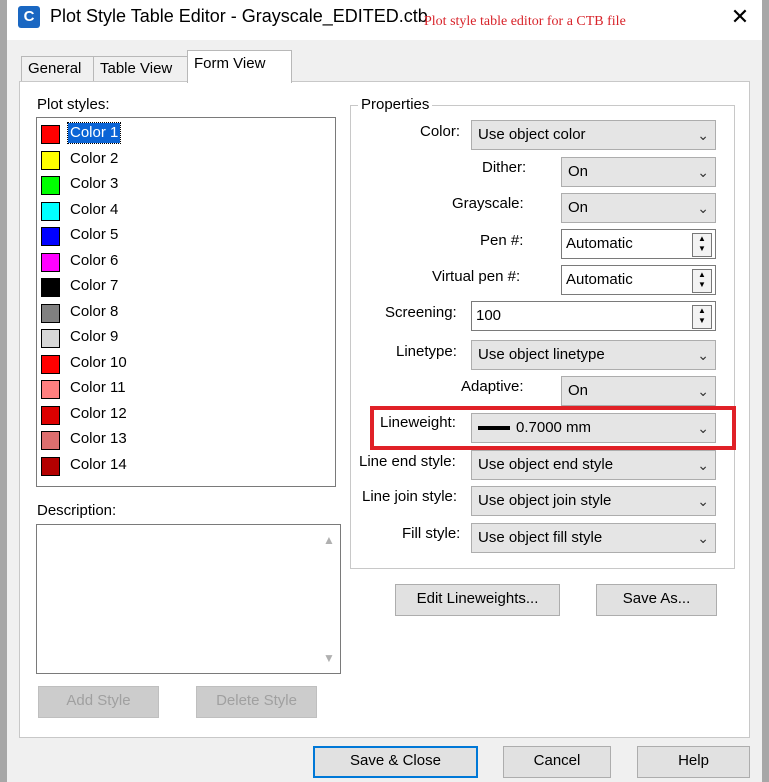 The height and width of the screenshot is (782, 769). Describe the element at coordinates (553, 428) in the screenshot. I see `lineweight-highlight-box` at that location.